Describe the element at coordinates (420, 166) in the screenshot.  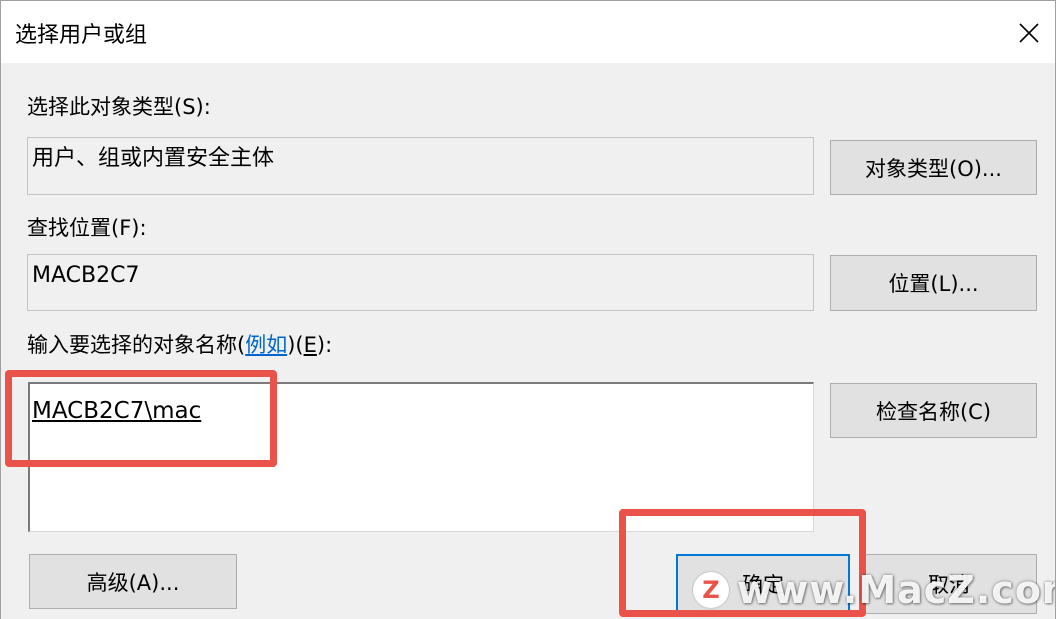
I see `object-type-field: 用户、组或内置安全主体` at that location.